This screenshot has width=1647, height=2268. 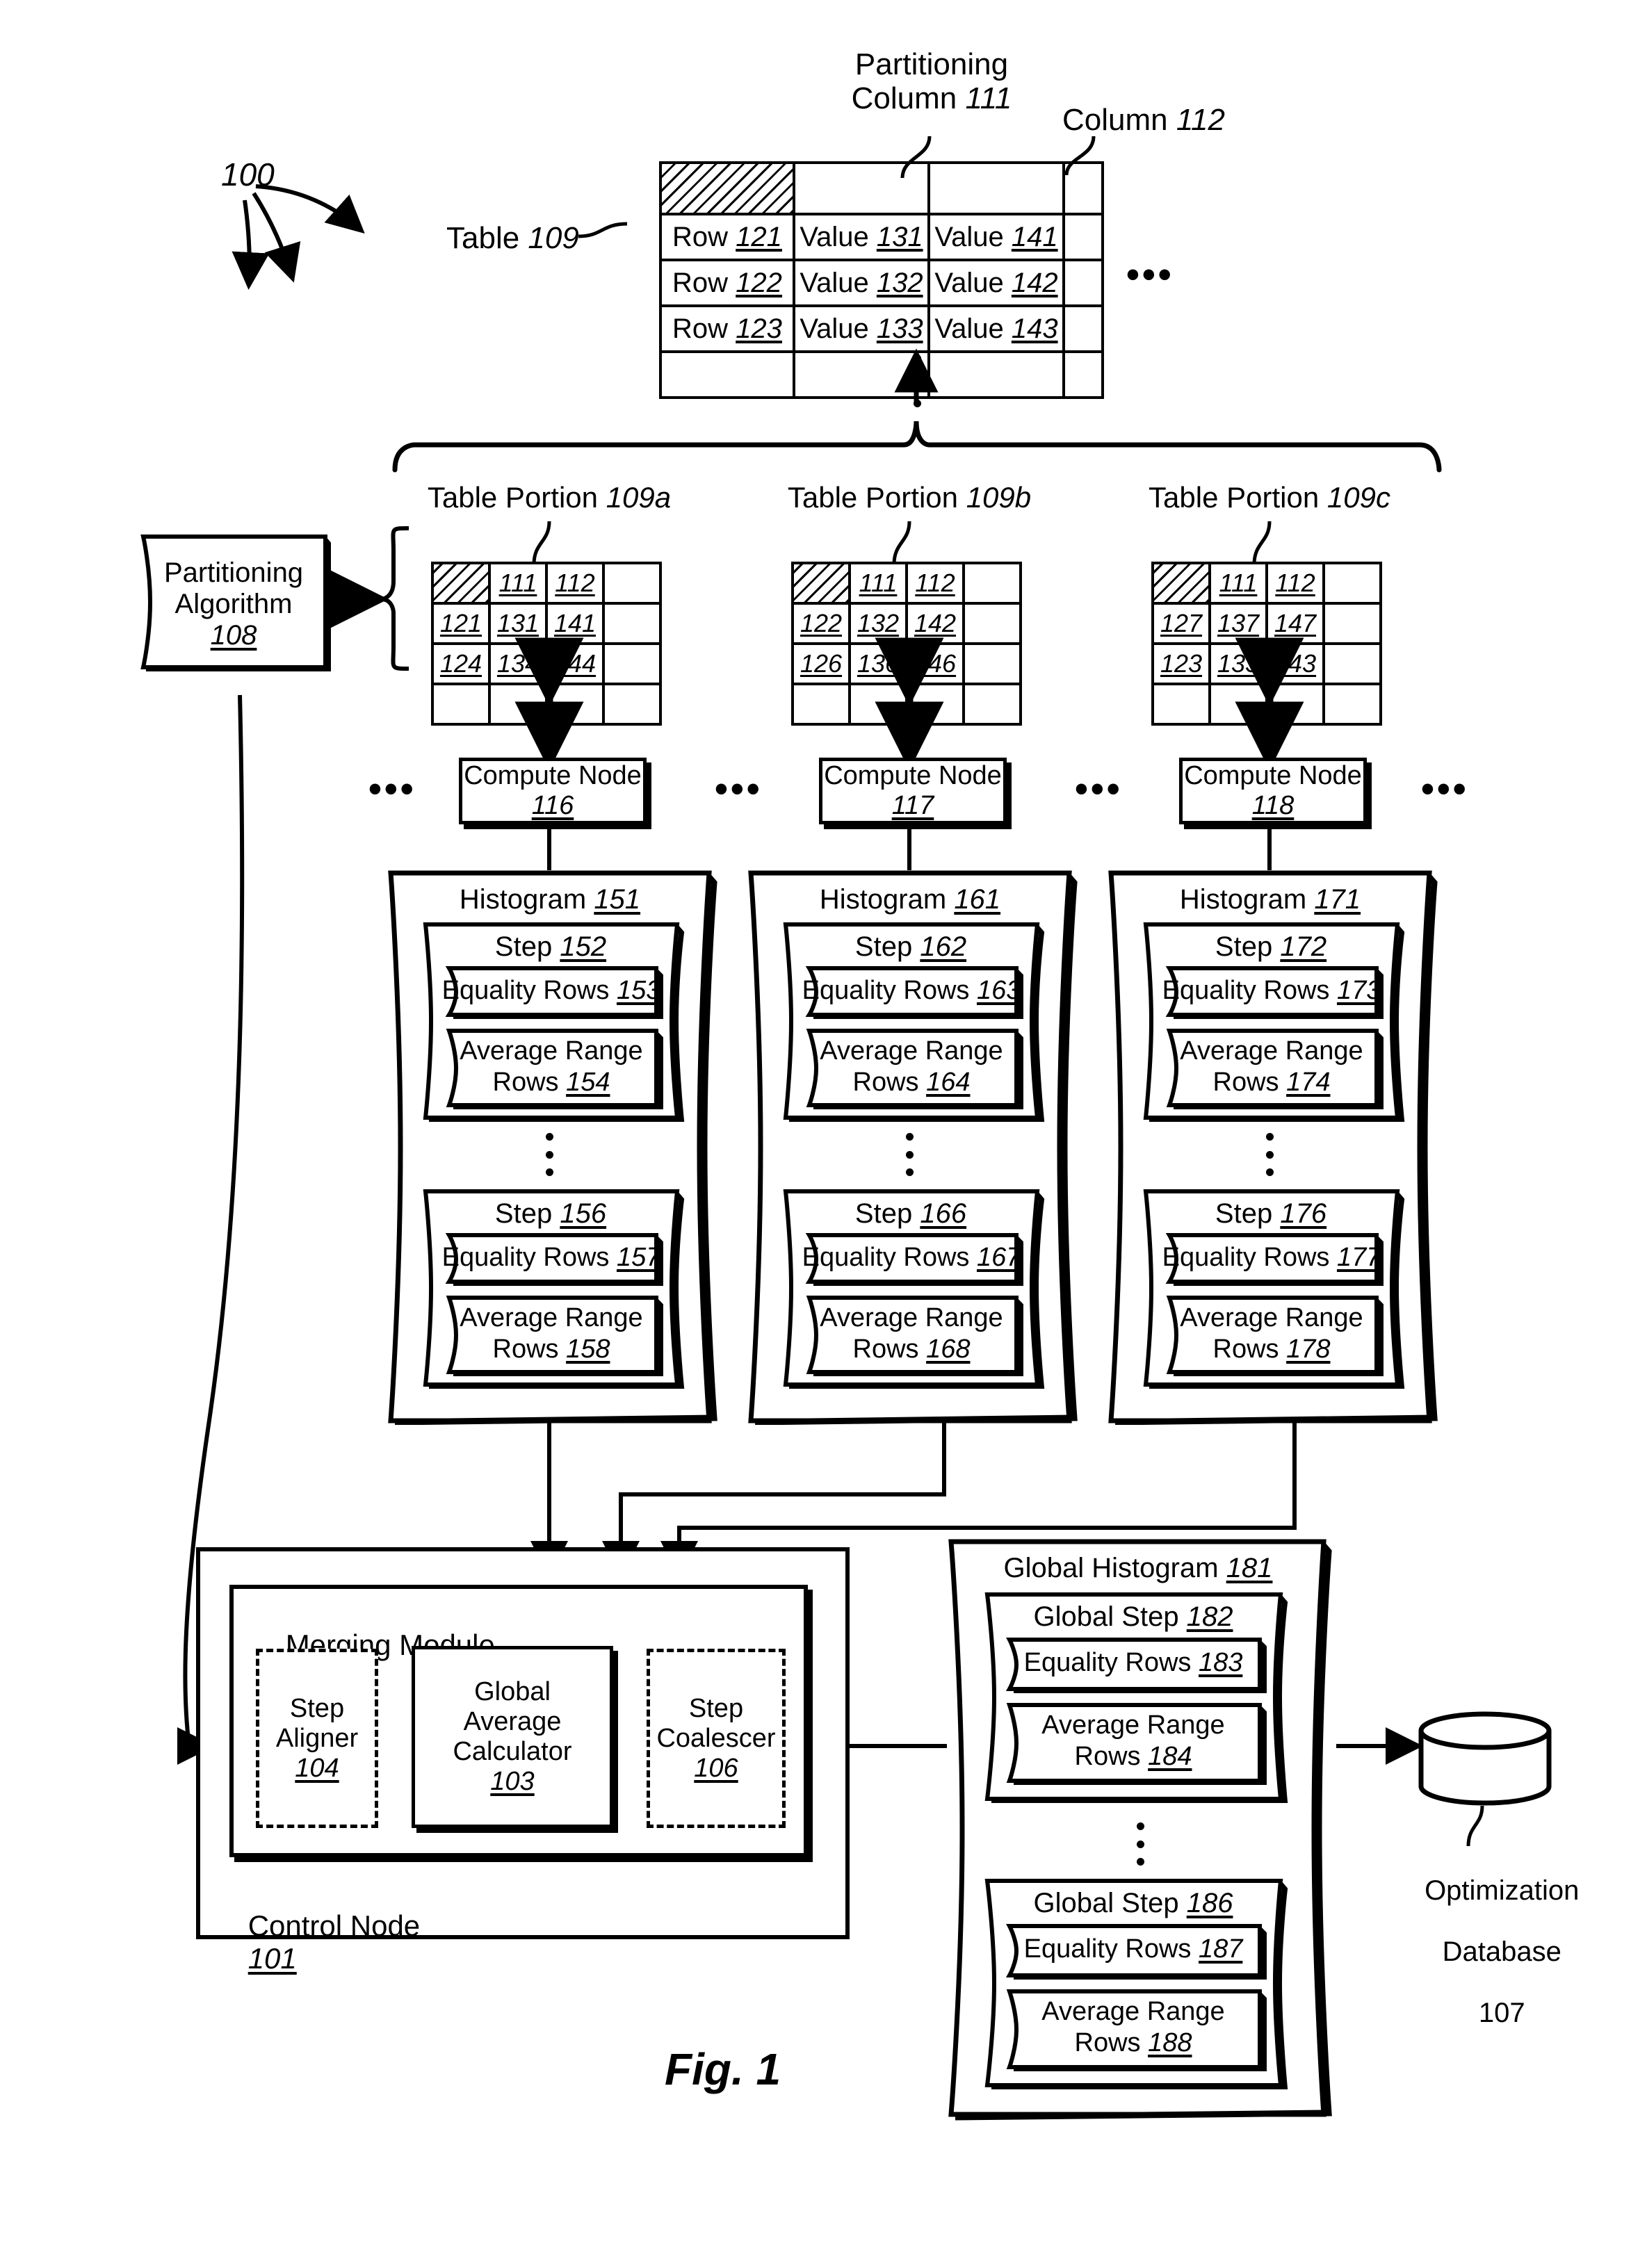 I want to click on portion-cell: 131, so click(x=518, y=623).